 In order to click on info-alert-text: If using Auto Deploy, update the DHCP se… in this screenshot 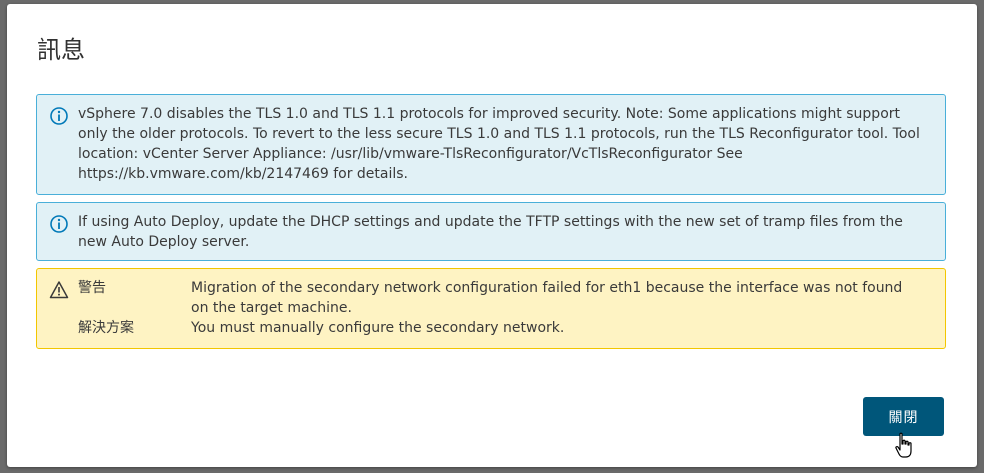, I will do `click(490, 232)`.